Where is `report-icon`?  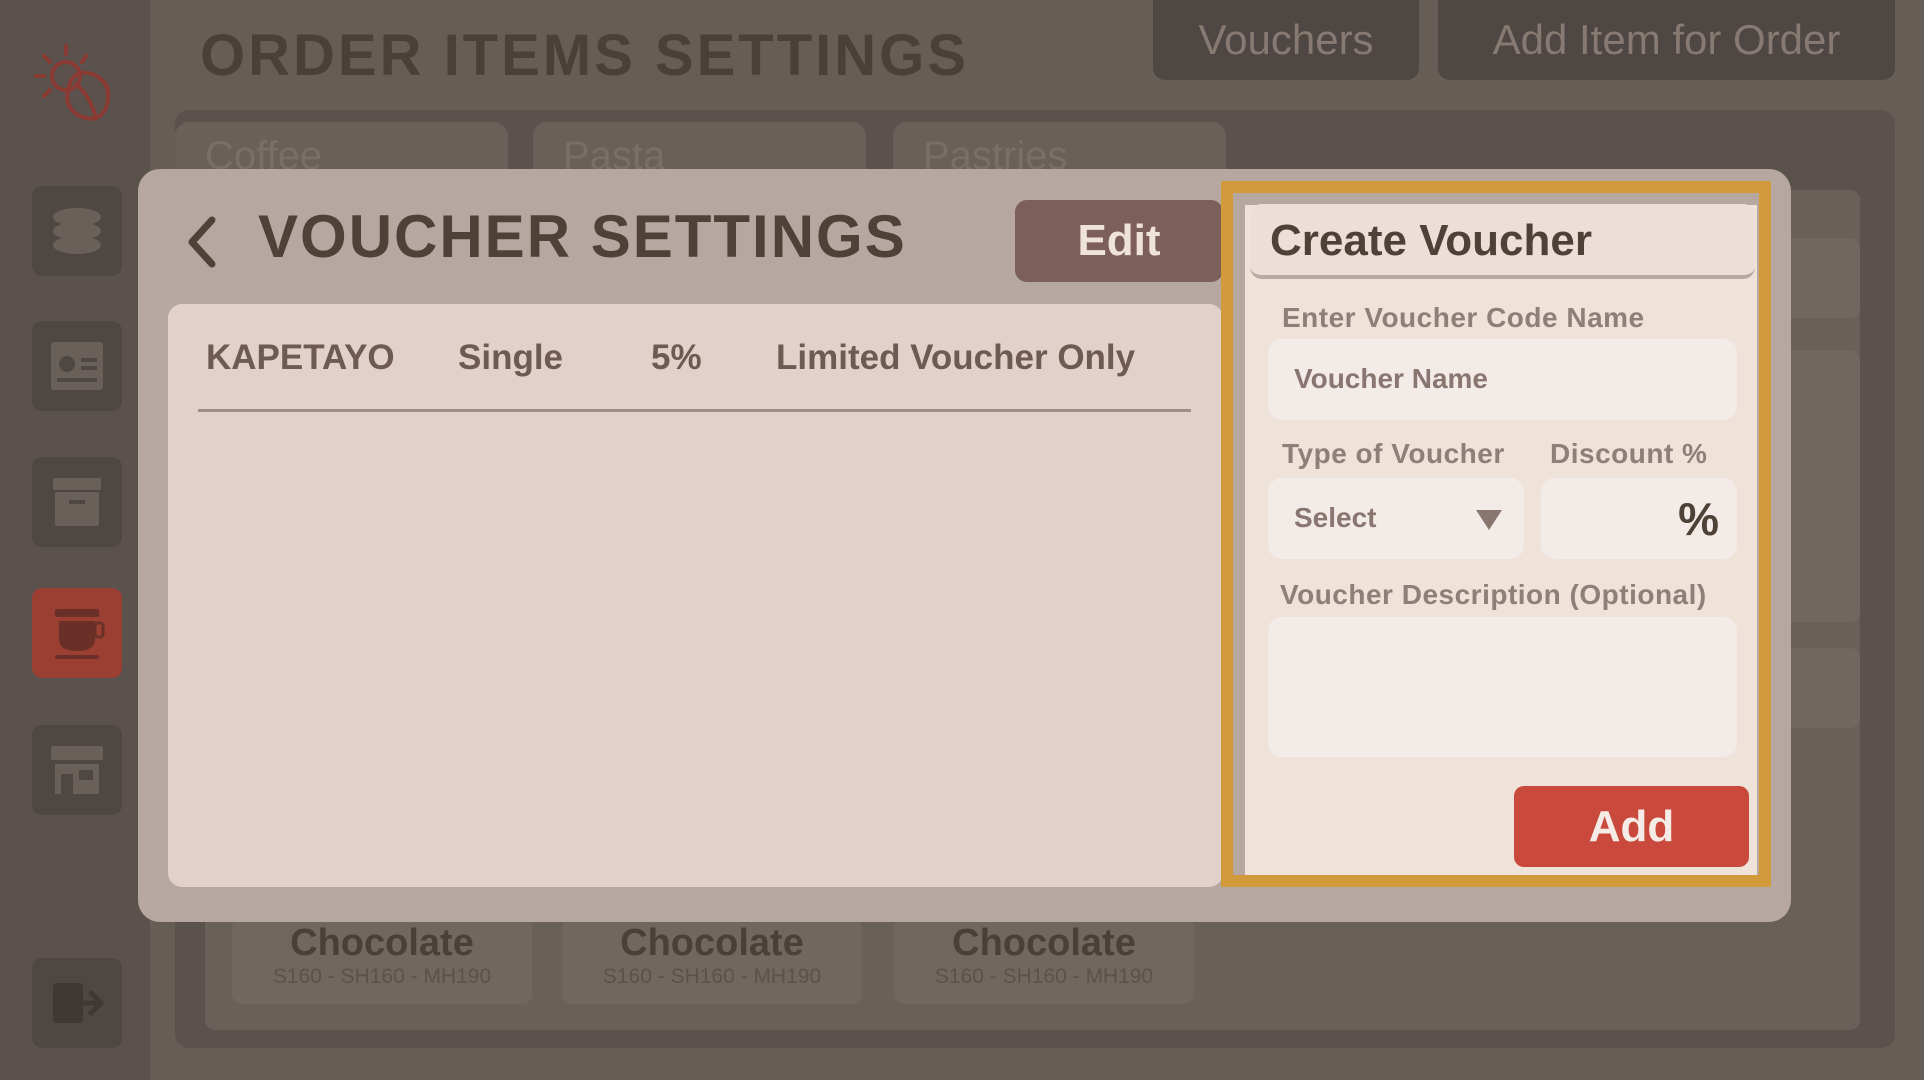
report-icon is located at coordinates (77, 366).